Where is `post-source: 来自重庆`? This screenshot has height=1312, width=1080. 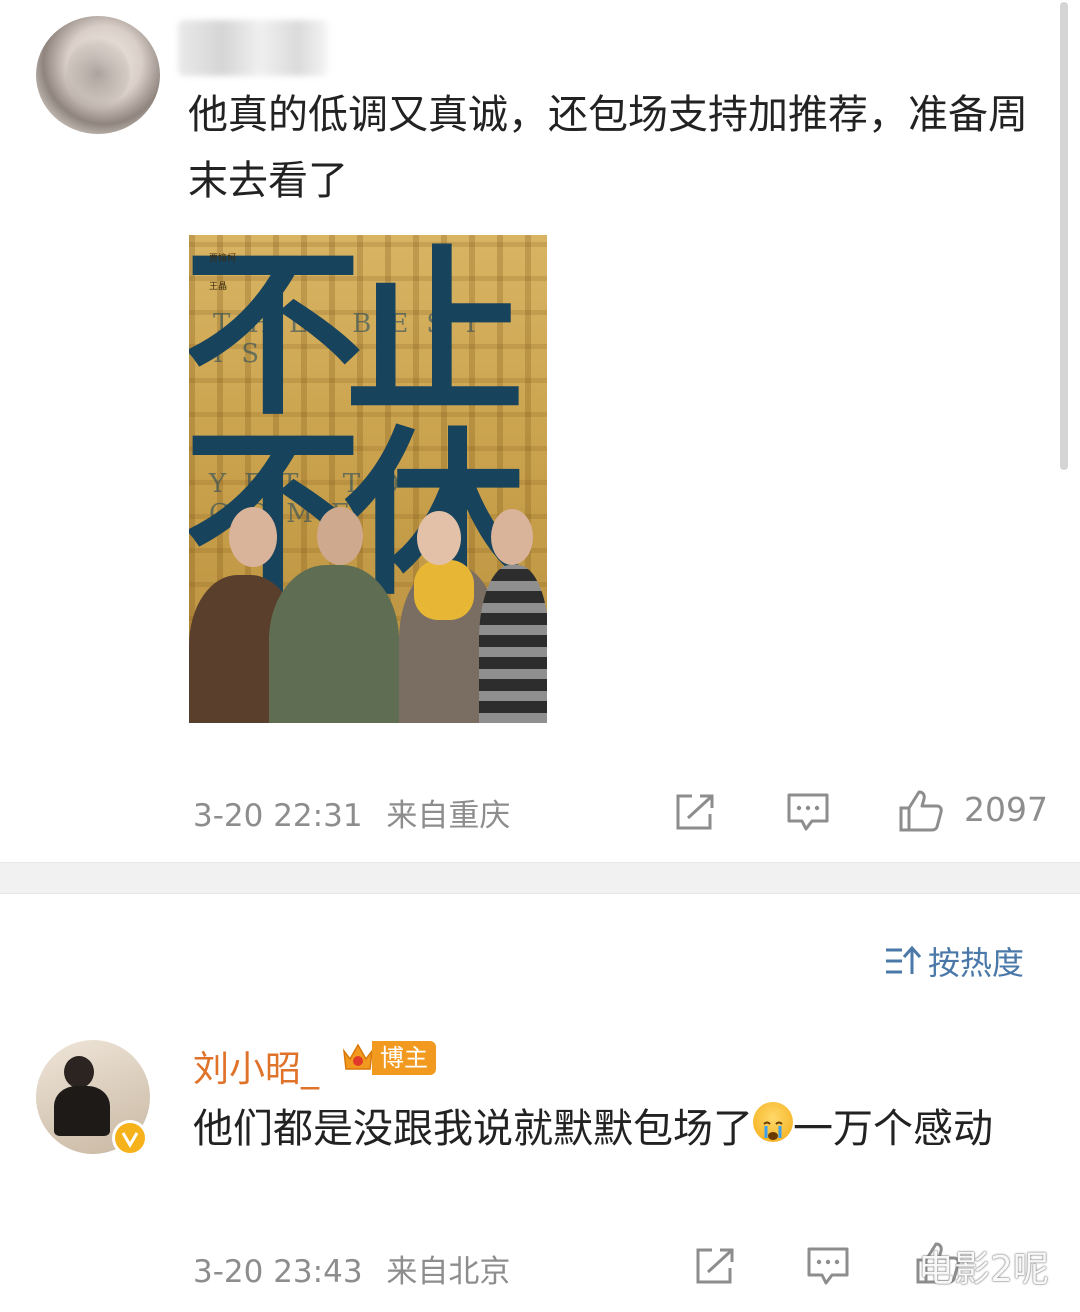
post-source: 来自重庆 is located at coordinates (448, 816).